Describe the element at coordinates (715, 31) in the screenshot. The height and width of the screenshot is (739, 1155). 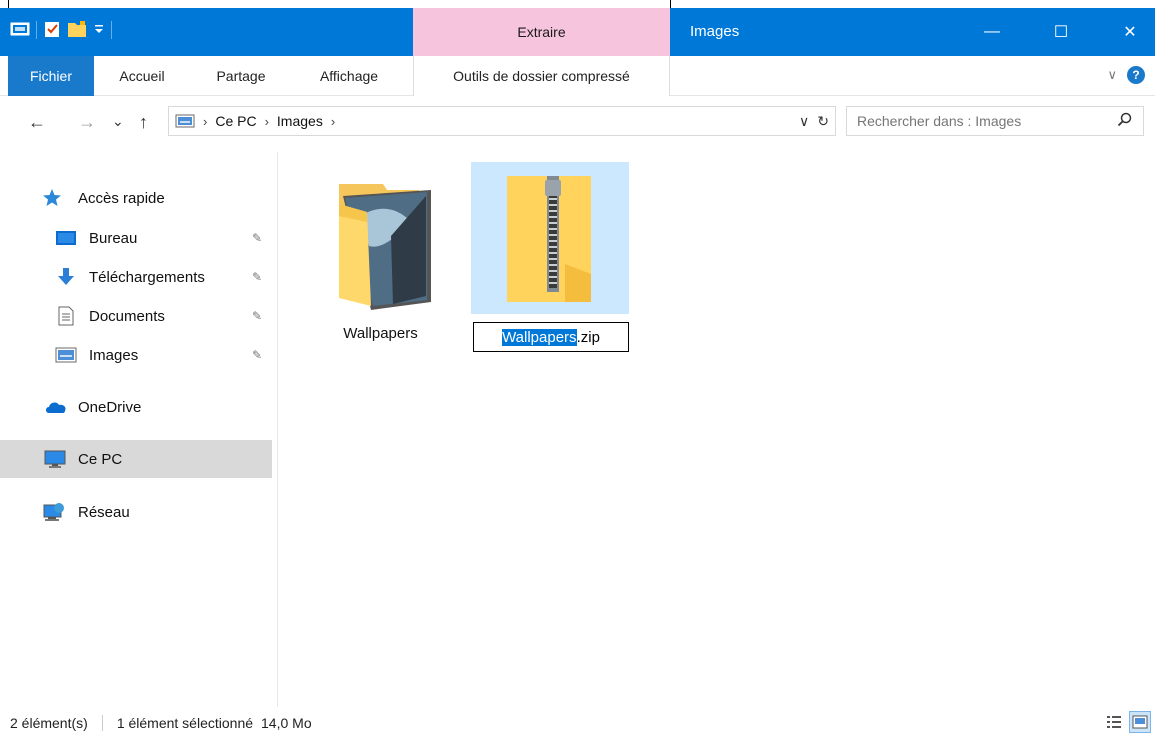
I see `window-title: Images` at that location.